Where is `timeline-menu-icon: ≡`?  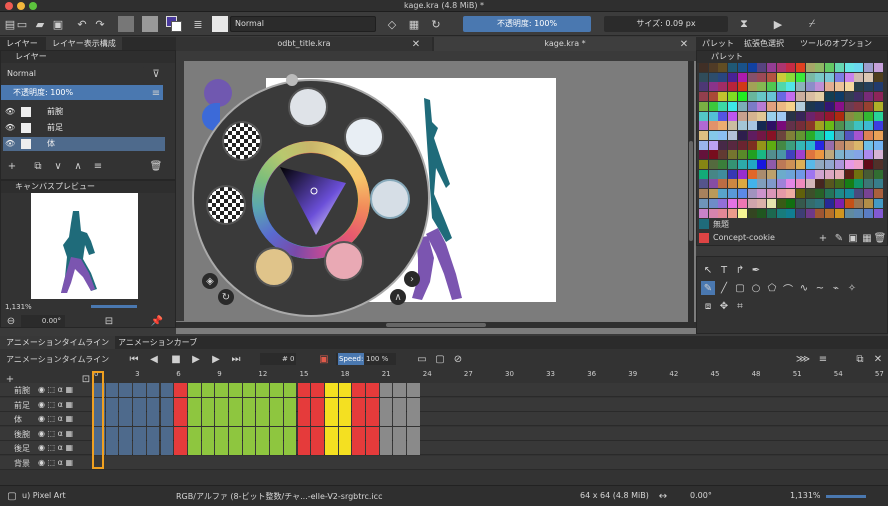
timeline-menu-icon: ≡ is located at coordinates (823, 359).